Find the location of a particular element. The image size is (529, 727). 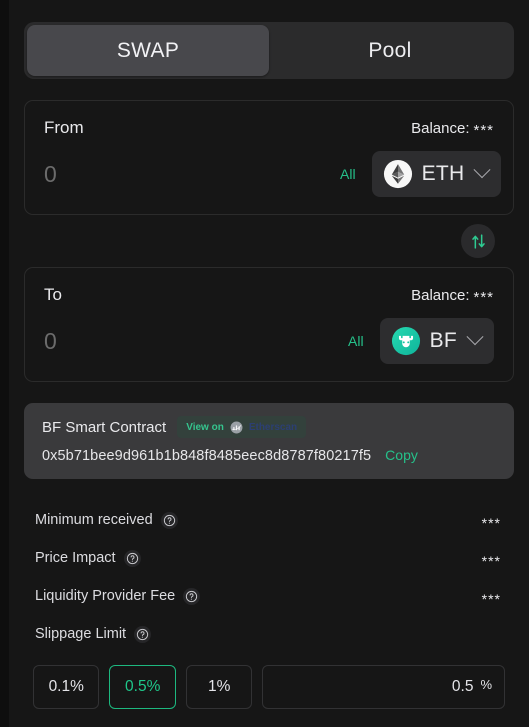

detail-row-liquidity-provider-fee: Liquidity Provider Fee *** is located at coordinates (269, 596).